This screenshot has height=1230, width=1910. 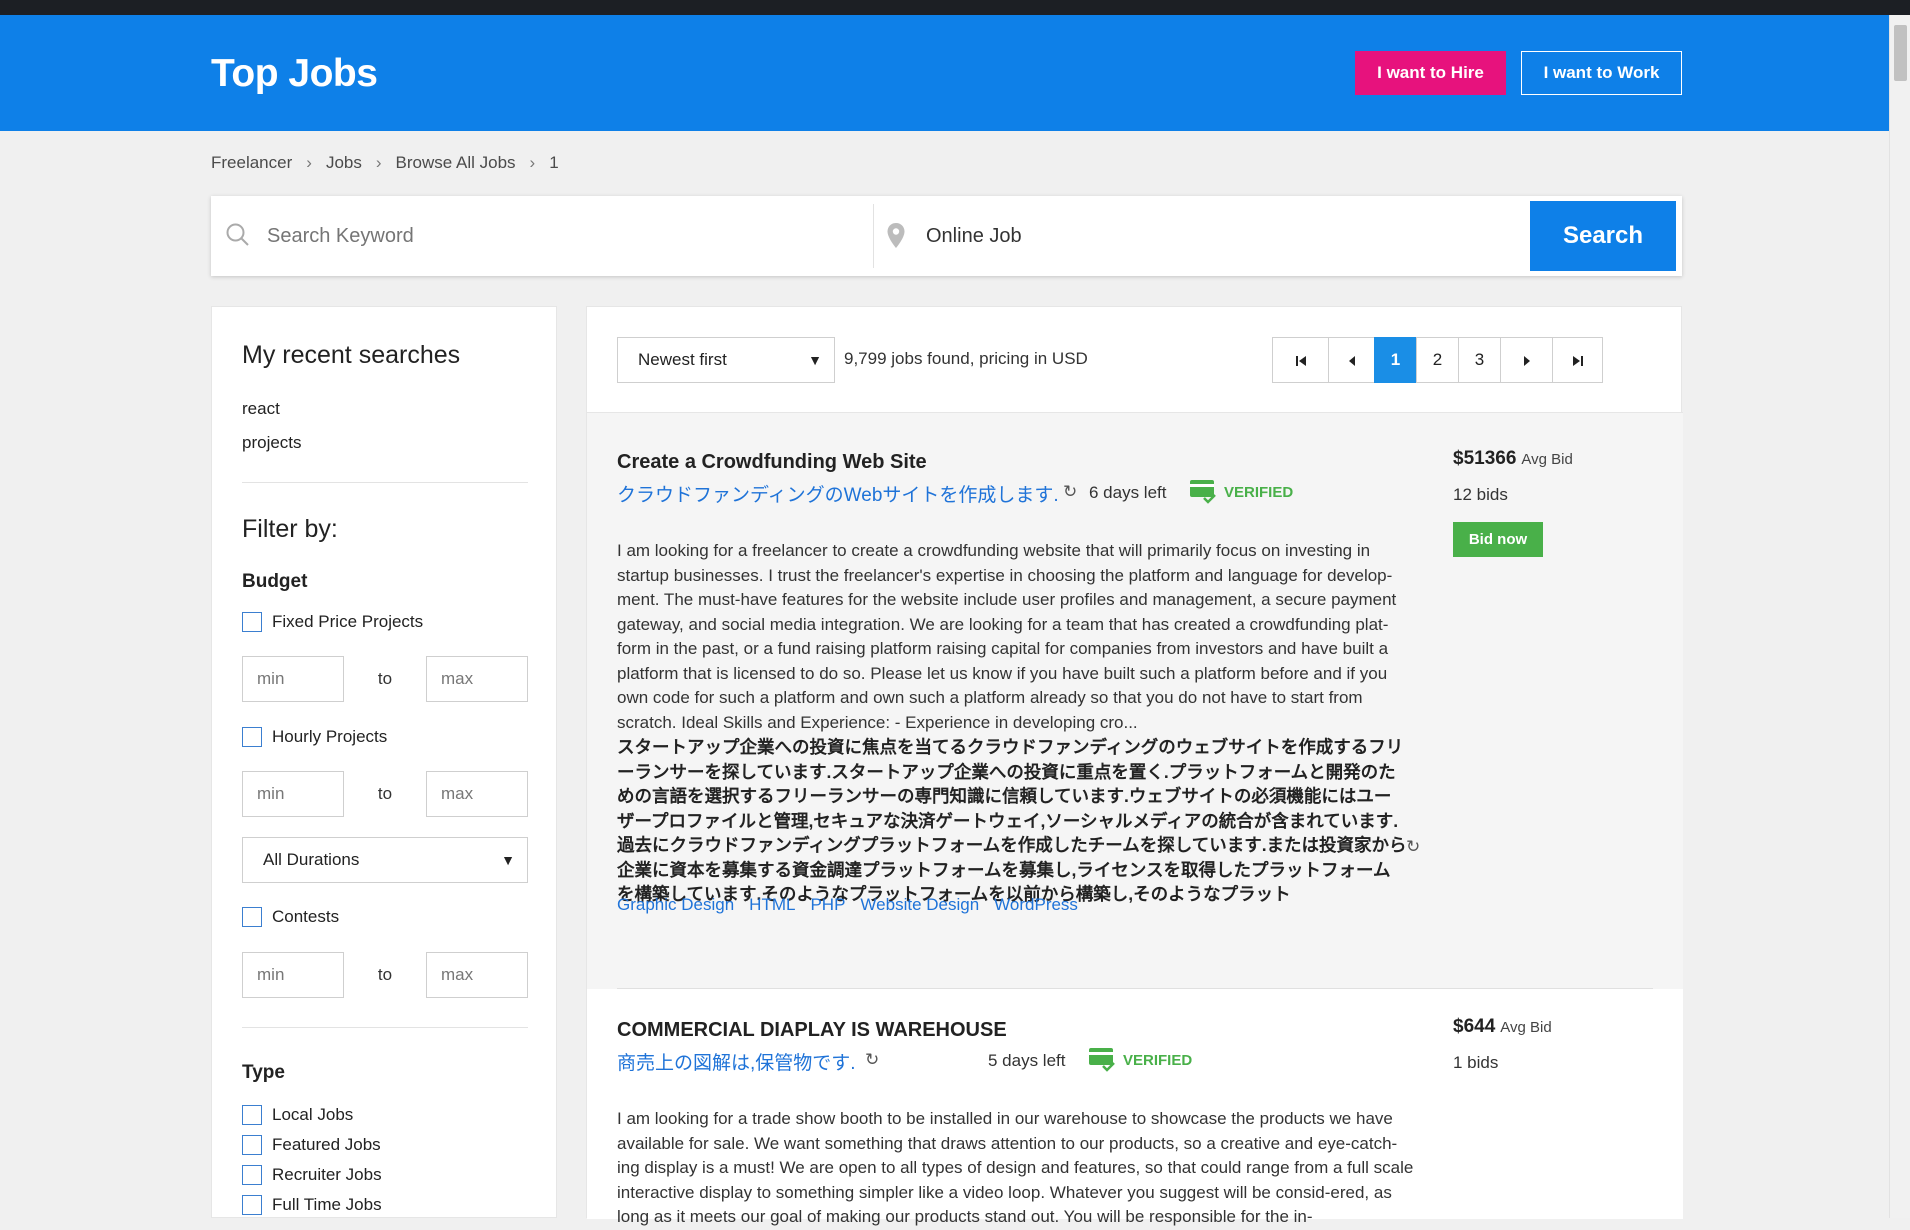 What do you see at coordinates (1300, 360) in the screenshot?
I see `first-page-button` at bounding box center [1300, 360].